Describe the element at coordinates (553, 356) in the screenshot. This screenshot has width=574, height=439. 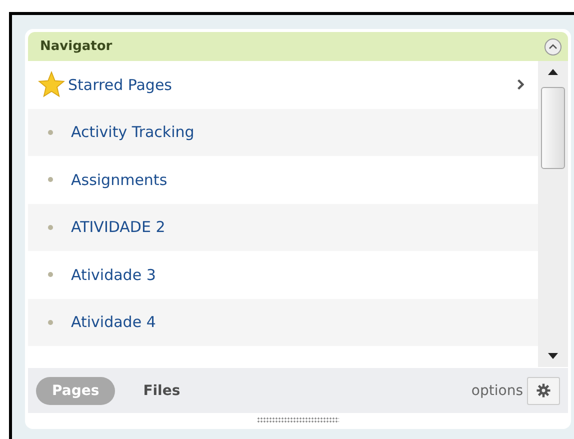
I see `scroll-down-icon` at that location.